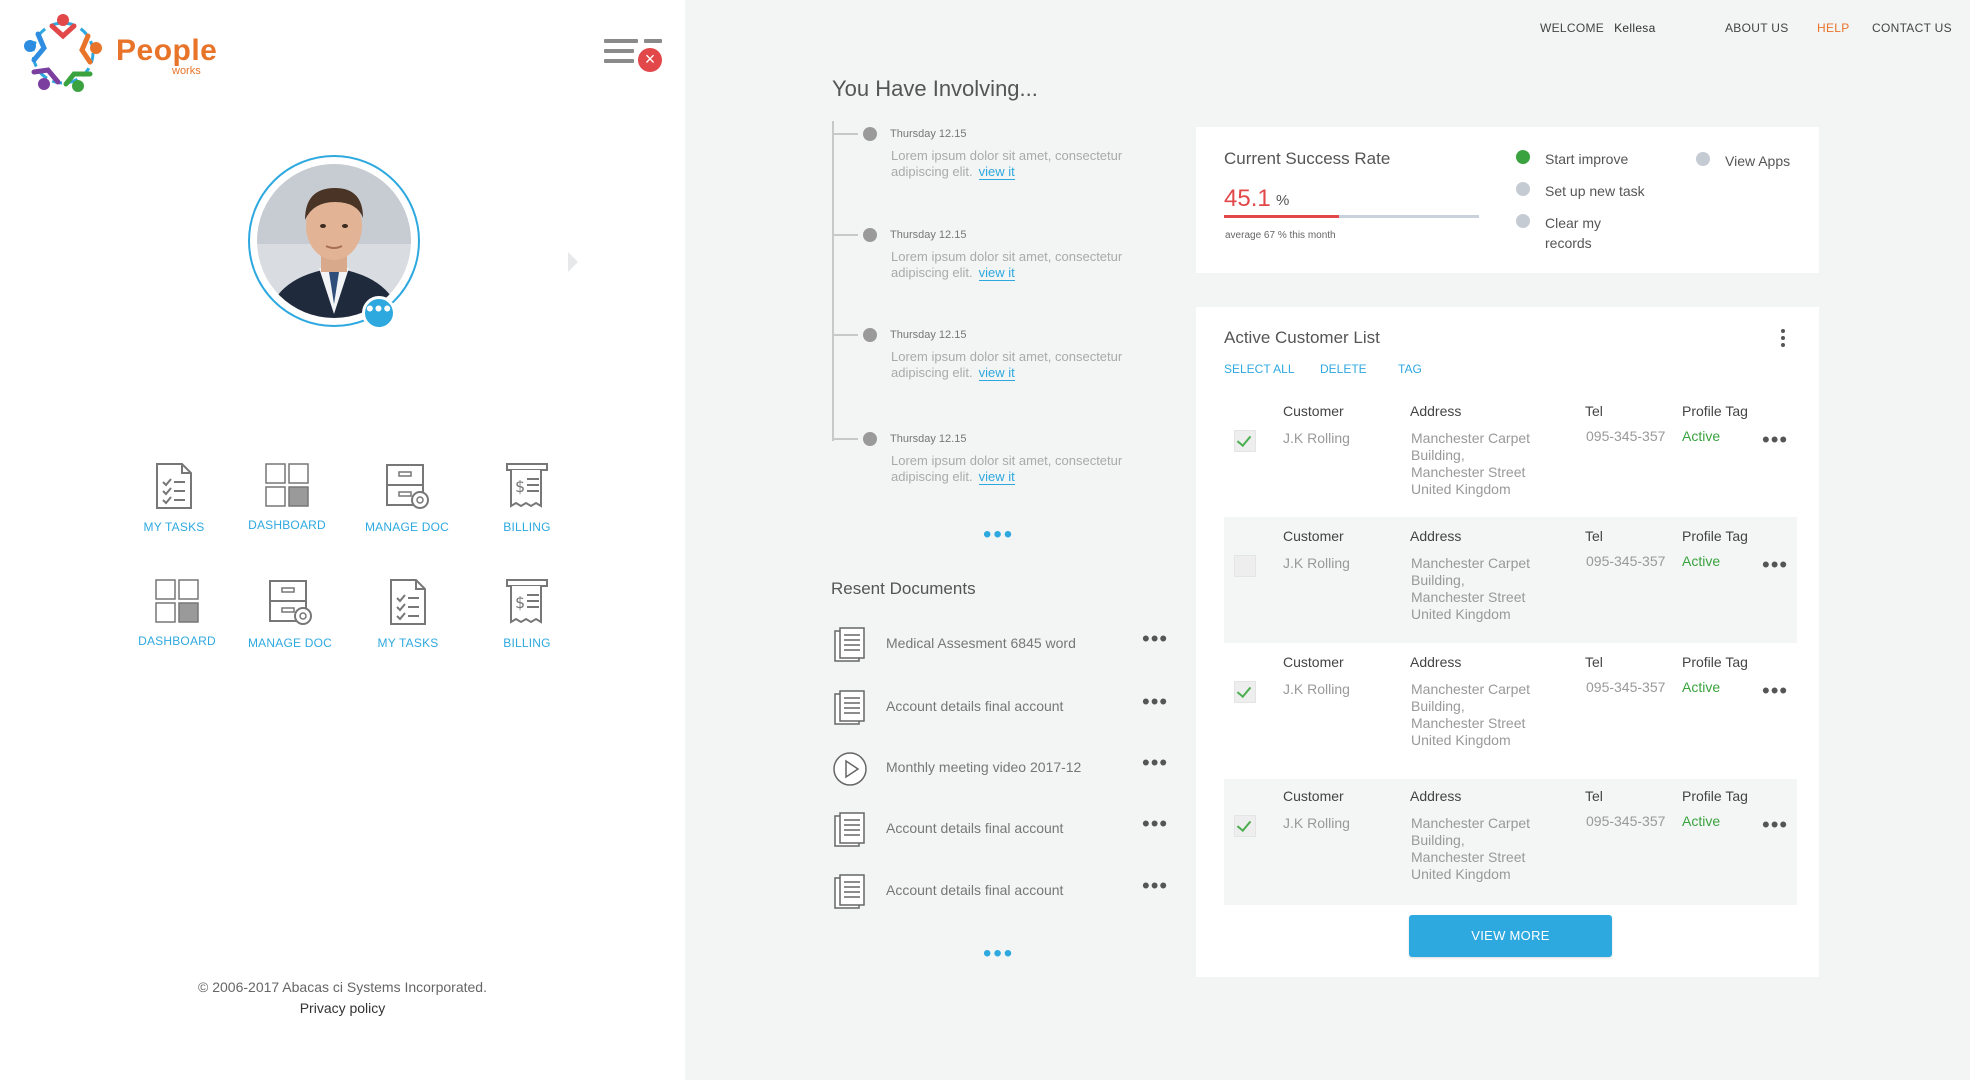 This screenshot has width=1970, height=1080. What do you see at coordinates (1002, 644) in the screenshot?
I see `document-item: Medical Assesment 6845 word •••` at bounding box center [1002, 644].